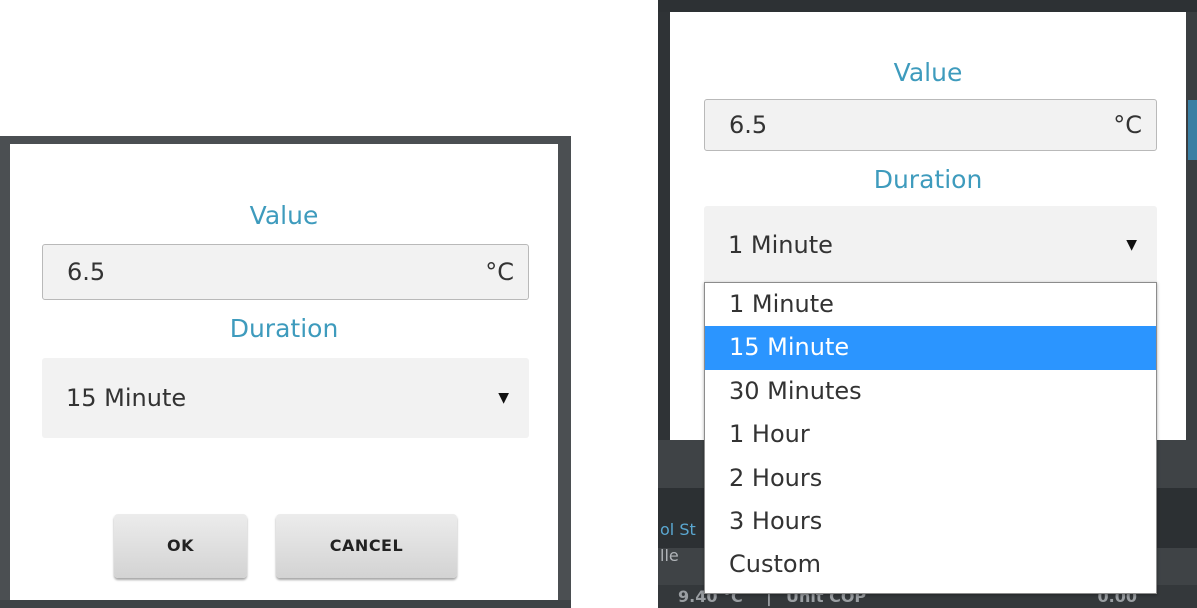 This screenshot has height=608, width=1197. What do you see at coordinates (126, 398) in the screenshot?
I see `duration-selected-value: 15 Minute` at bounding box center [126, 398].